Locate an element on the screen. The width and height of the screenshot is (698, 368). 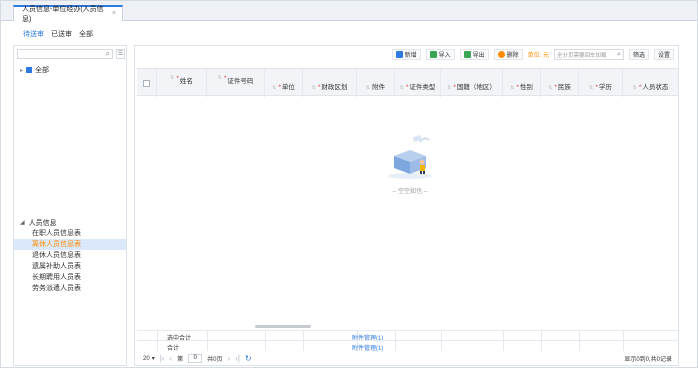
col-attachment: ⇅ 附件 is located at coordinates (376, 83).